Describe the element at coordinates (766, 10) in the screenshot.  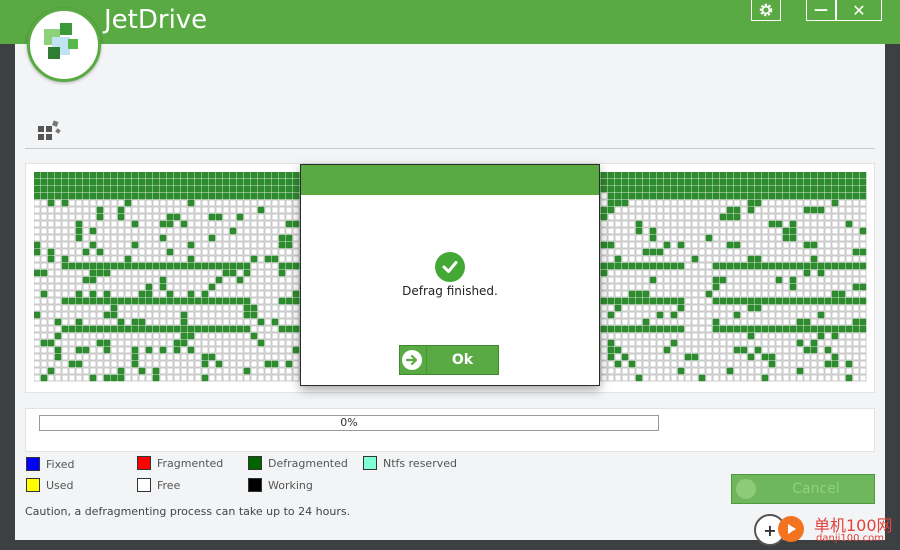
I see `settings-button` at that location.